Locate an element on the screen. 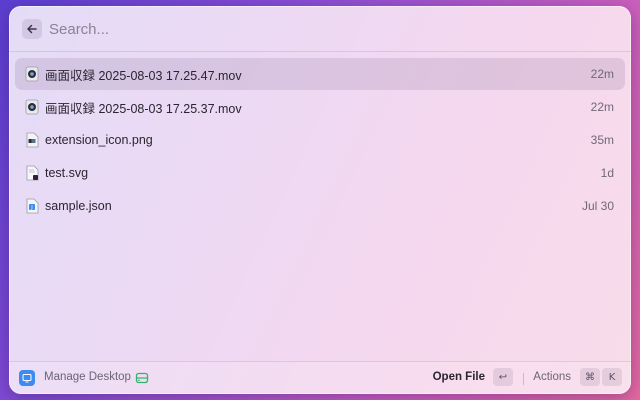  actions-button: Actions is located at coordinates (552, 377).